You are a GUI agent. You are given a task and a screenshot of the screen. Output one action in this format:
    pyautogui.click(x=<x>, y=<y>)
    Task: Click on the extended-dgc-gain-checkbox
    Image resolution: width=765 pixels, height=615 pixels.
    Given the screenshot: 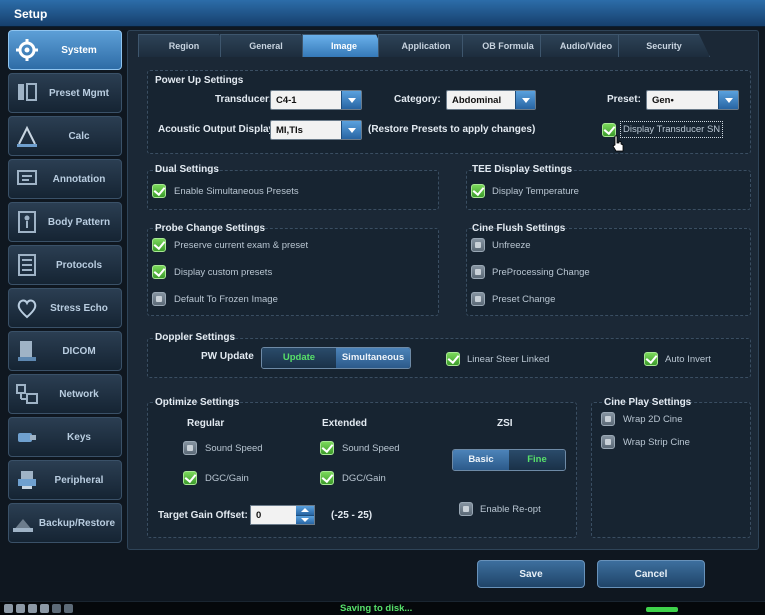 What is the action you would take?
    pyautogui.click(x=327, y=478)
    